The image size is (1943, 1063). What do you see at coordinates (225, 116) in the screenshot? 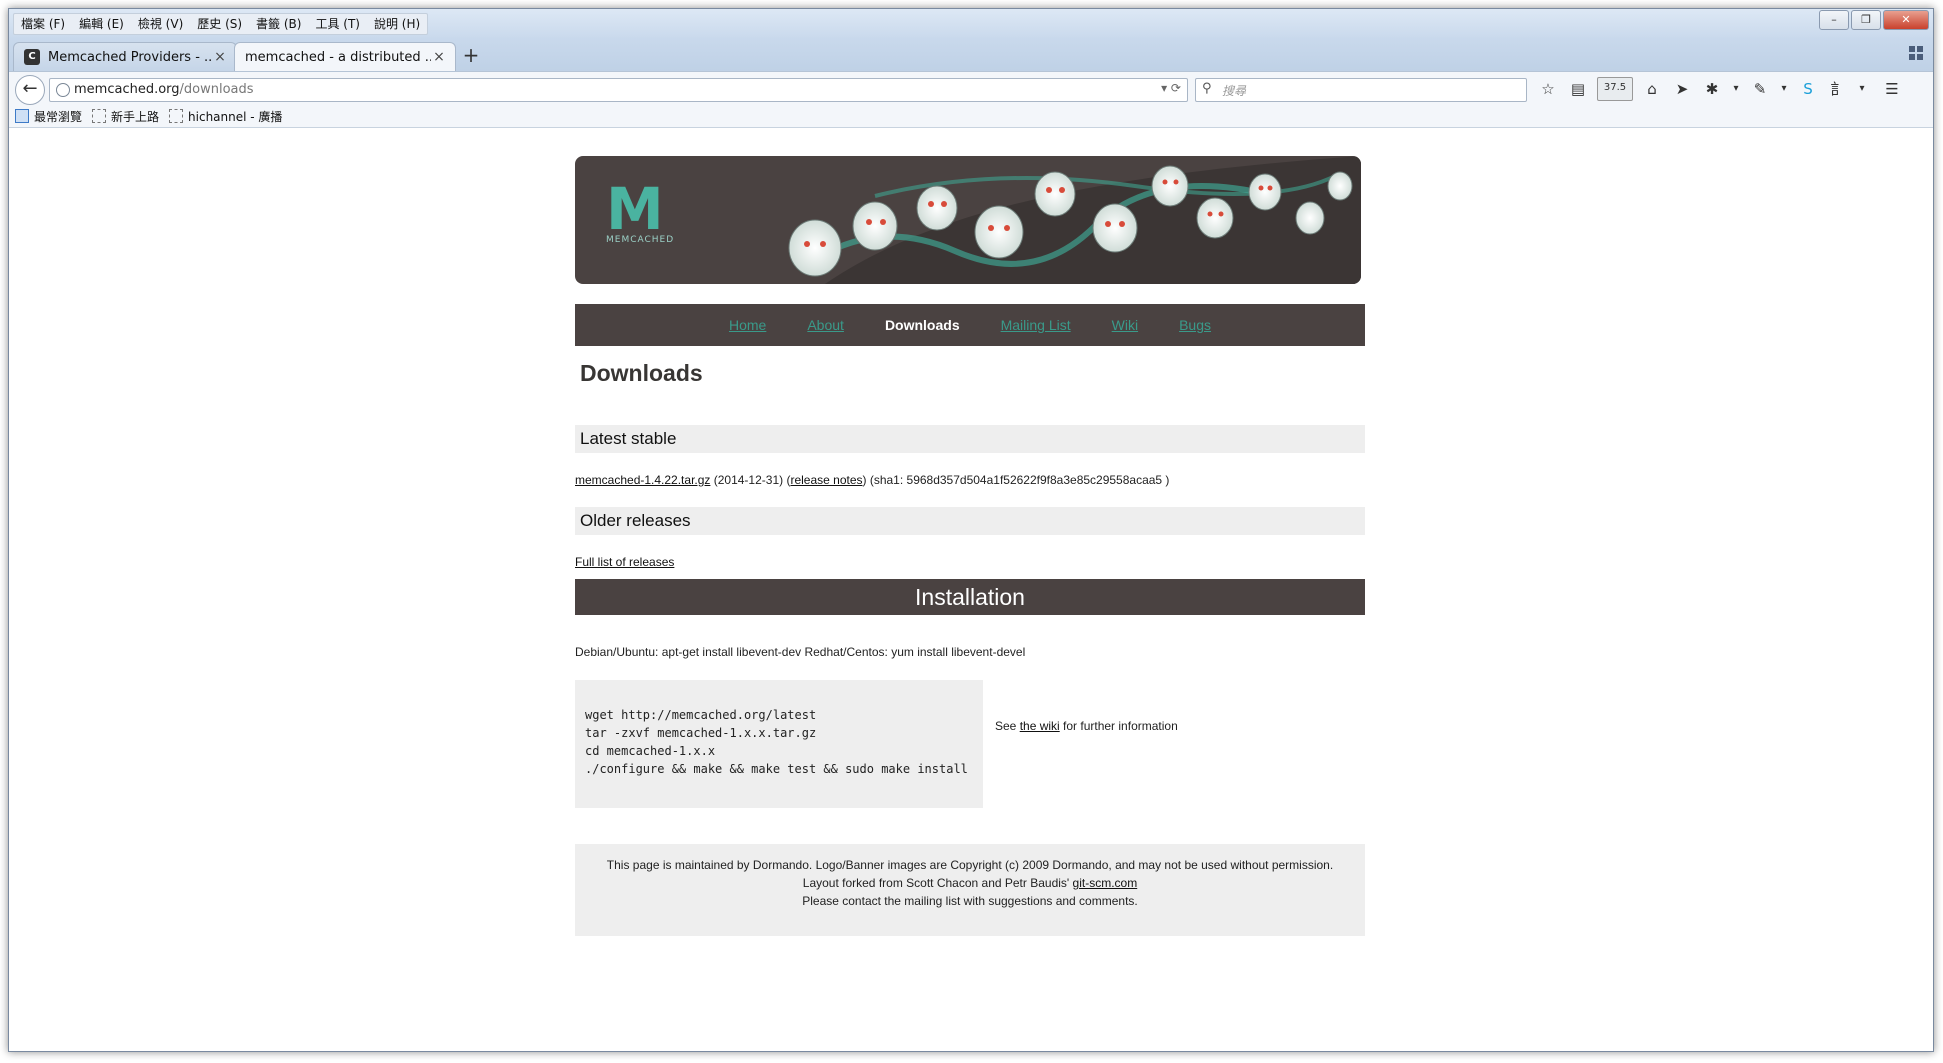
I see `bookmark-hichannel: hichannel - 廣播` at bounding box center [225, 116].